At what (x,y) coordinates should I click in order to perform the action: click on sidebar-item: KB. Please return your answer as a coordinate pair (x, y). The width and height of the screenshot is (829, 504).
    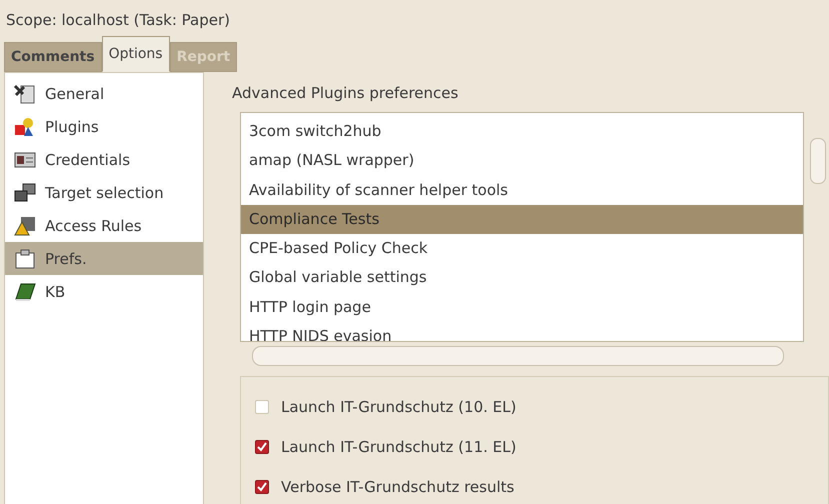
    Looking at the image, I should click on (104, 291).